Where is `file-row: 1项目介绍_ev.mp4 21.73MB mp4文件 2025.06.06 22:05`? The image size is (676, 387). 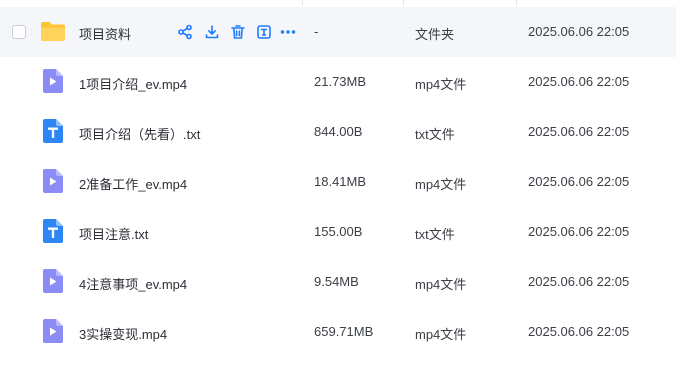
file-row: 1项目介绍_ev.mp4 21.73MB mp4文件 2025.06.06 22:05 is located at coordinates (338, 82).